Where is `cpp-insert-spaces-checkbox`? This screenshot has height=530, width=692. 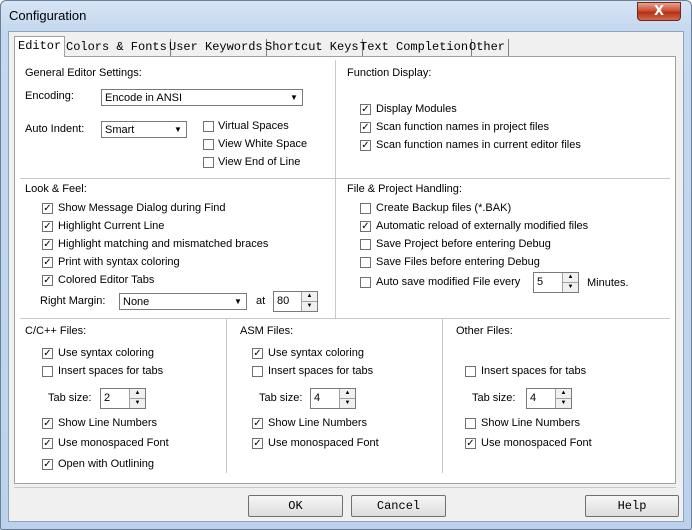 cpp-insert-spaces-checkbox is located at coordinates (47, 371).